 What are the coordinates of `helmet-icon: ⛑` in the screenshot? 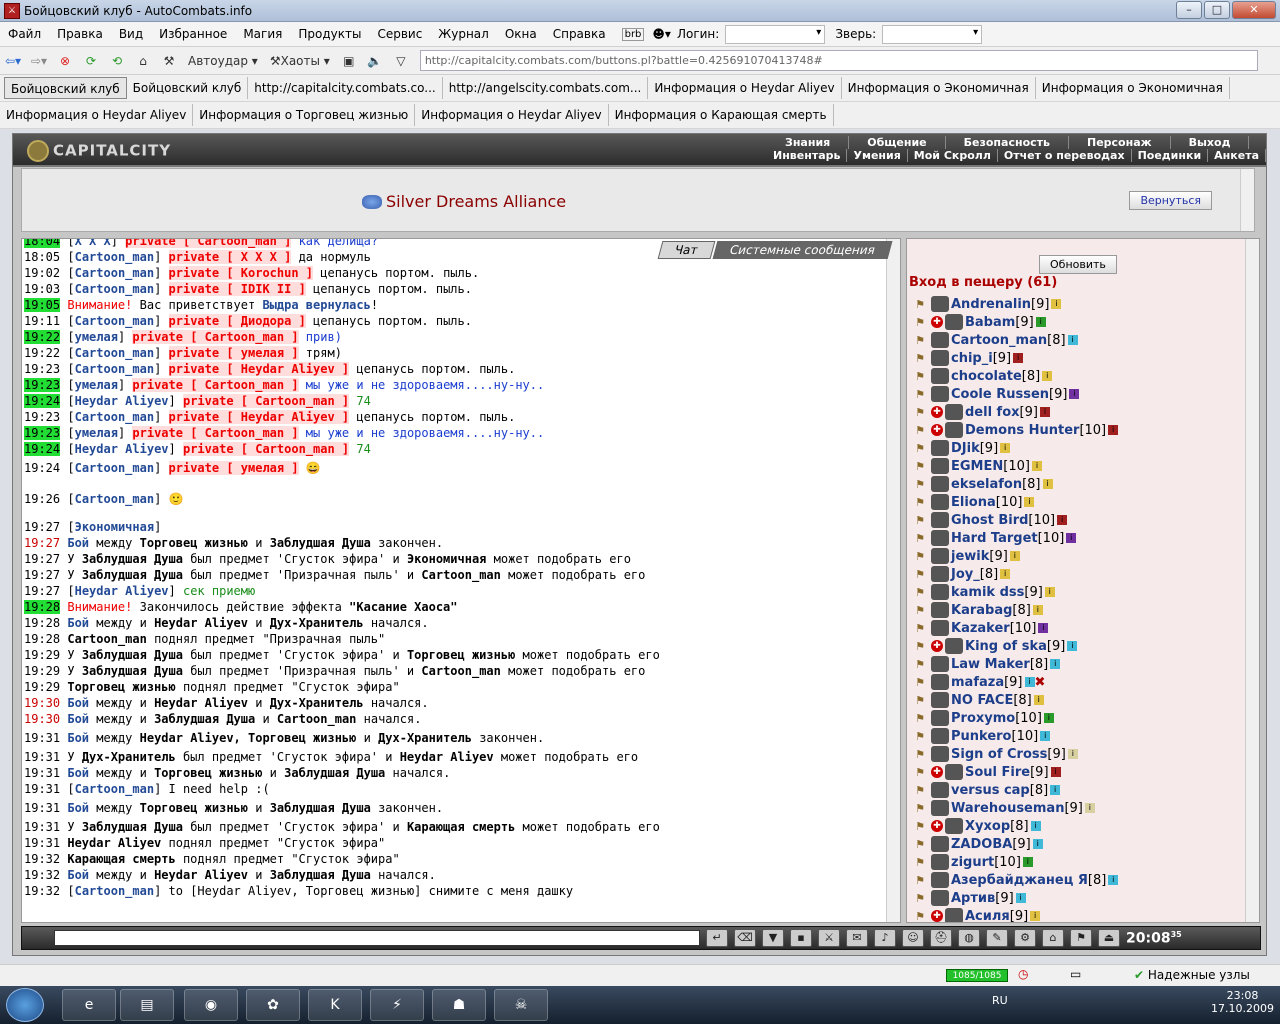 It's located at (941, 938).